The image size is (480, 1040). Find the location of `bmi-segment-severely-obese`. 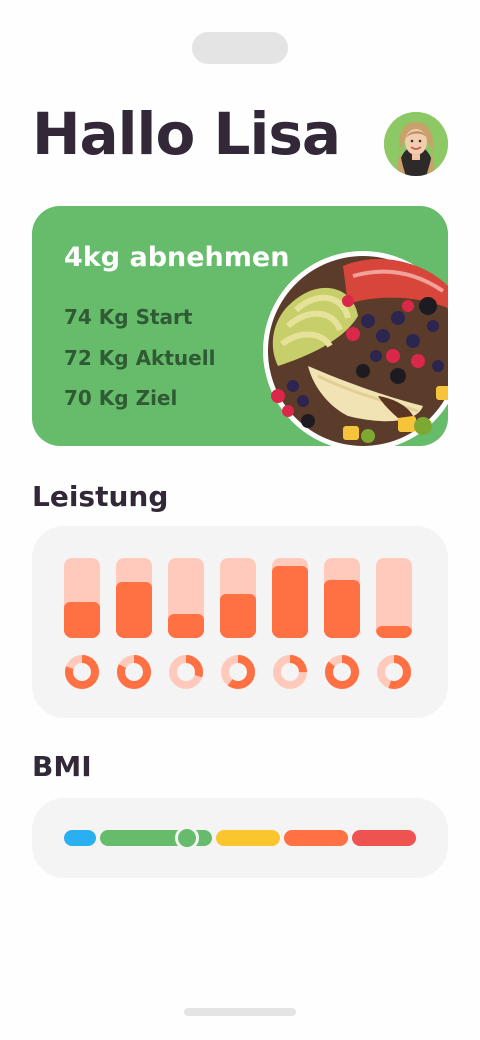

bmi-segment-severely-obese is located at coordinates (384, 838).